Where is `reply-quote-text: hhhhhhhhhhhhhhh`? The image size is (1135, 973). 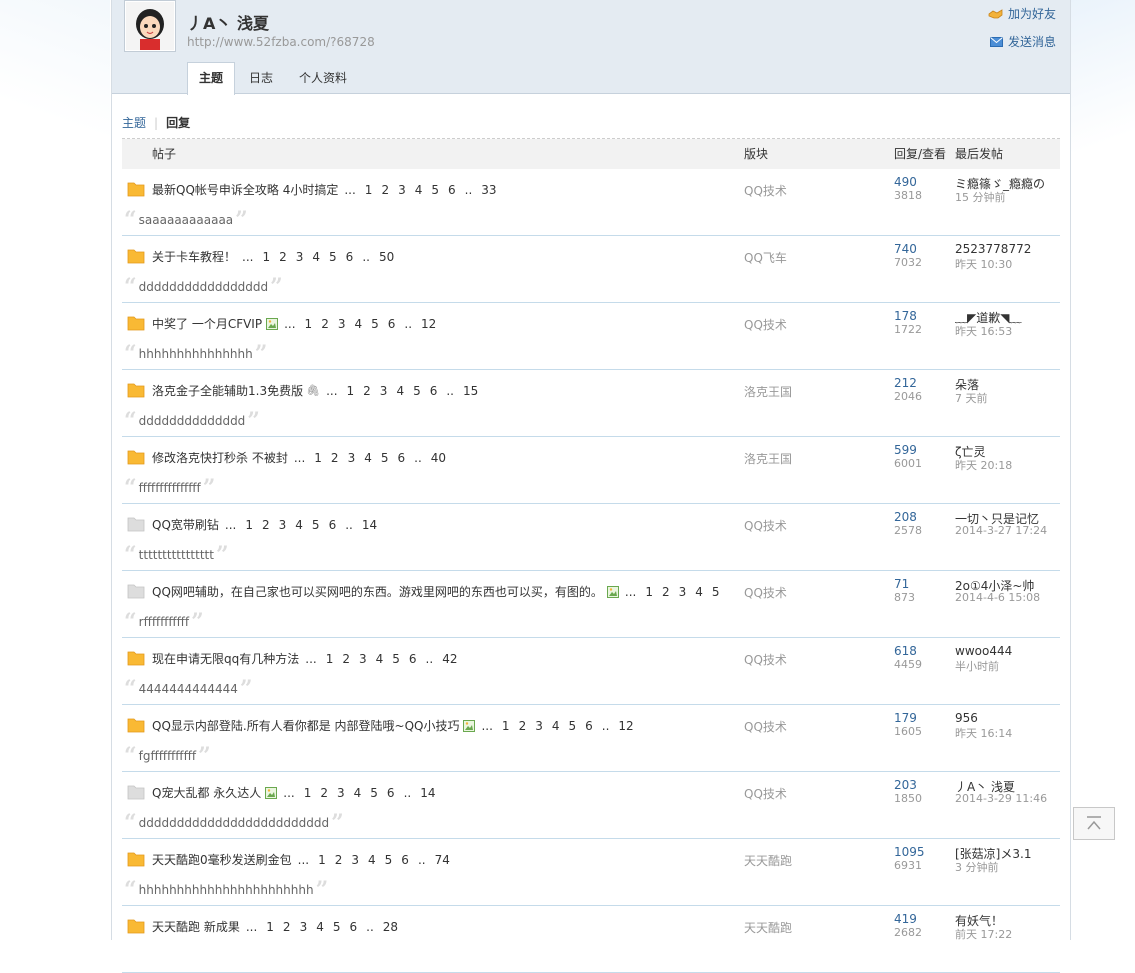
reply-quote-text: hhhhhhhhhhhhhhh is located at coordinates (196, 354).